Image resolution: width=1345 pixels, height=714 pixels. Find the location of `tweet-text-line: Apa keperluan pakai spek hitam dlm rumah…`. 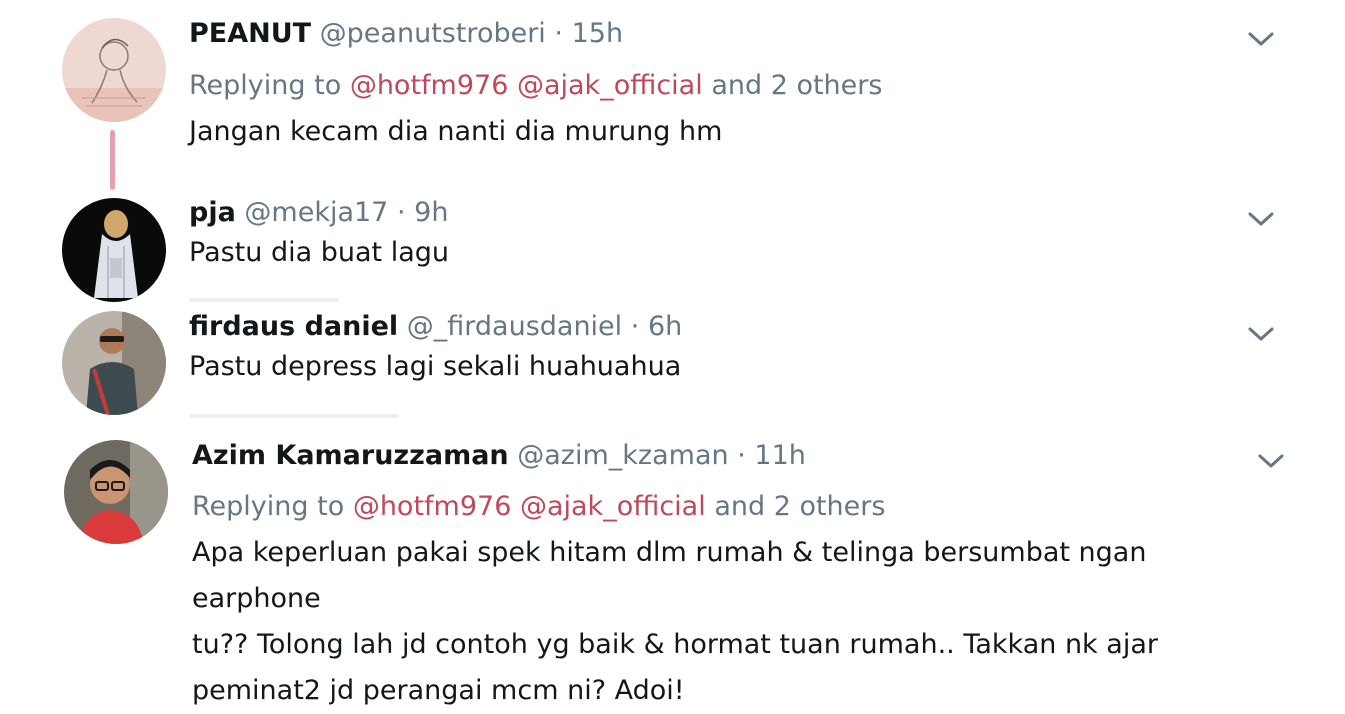

tweet-text-line: Apa keperluan pakai spek hitam dlm rumah… is located at coordinates (669, 575).